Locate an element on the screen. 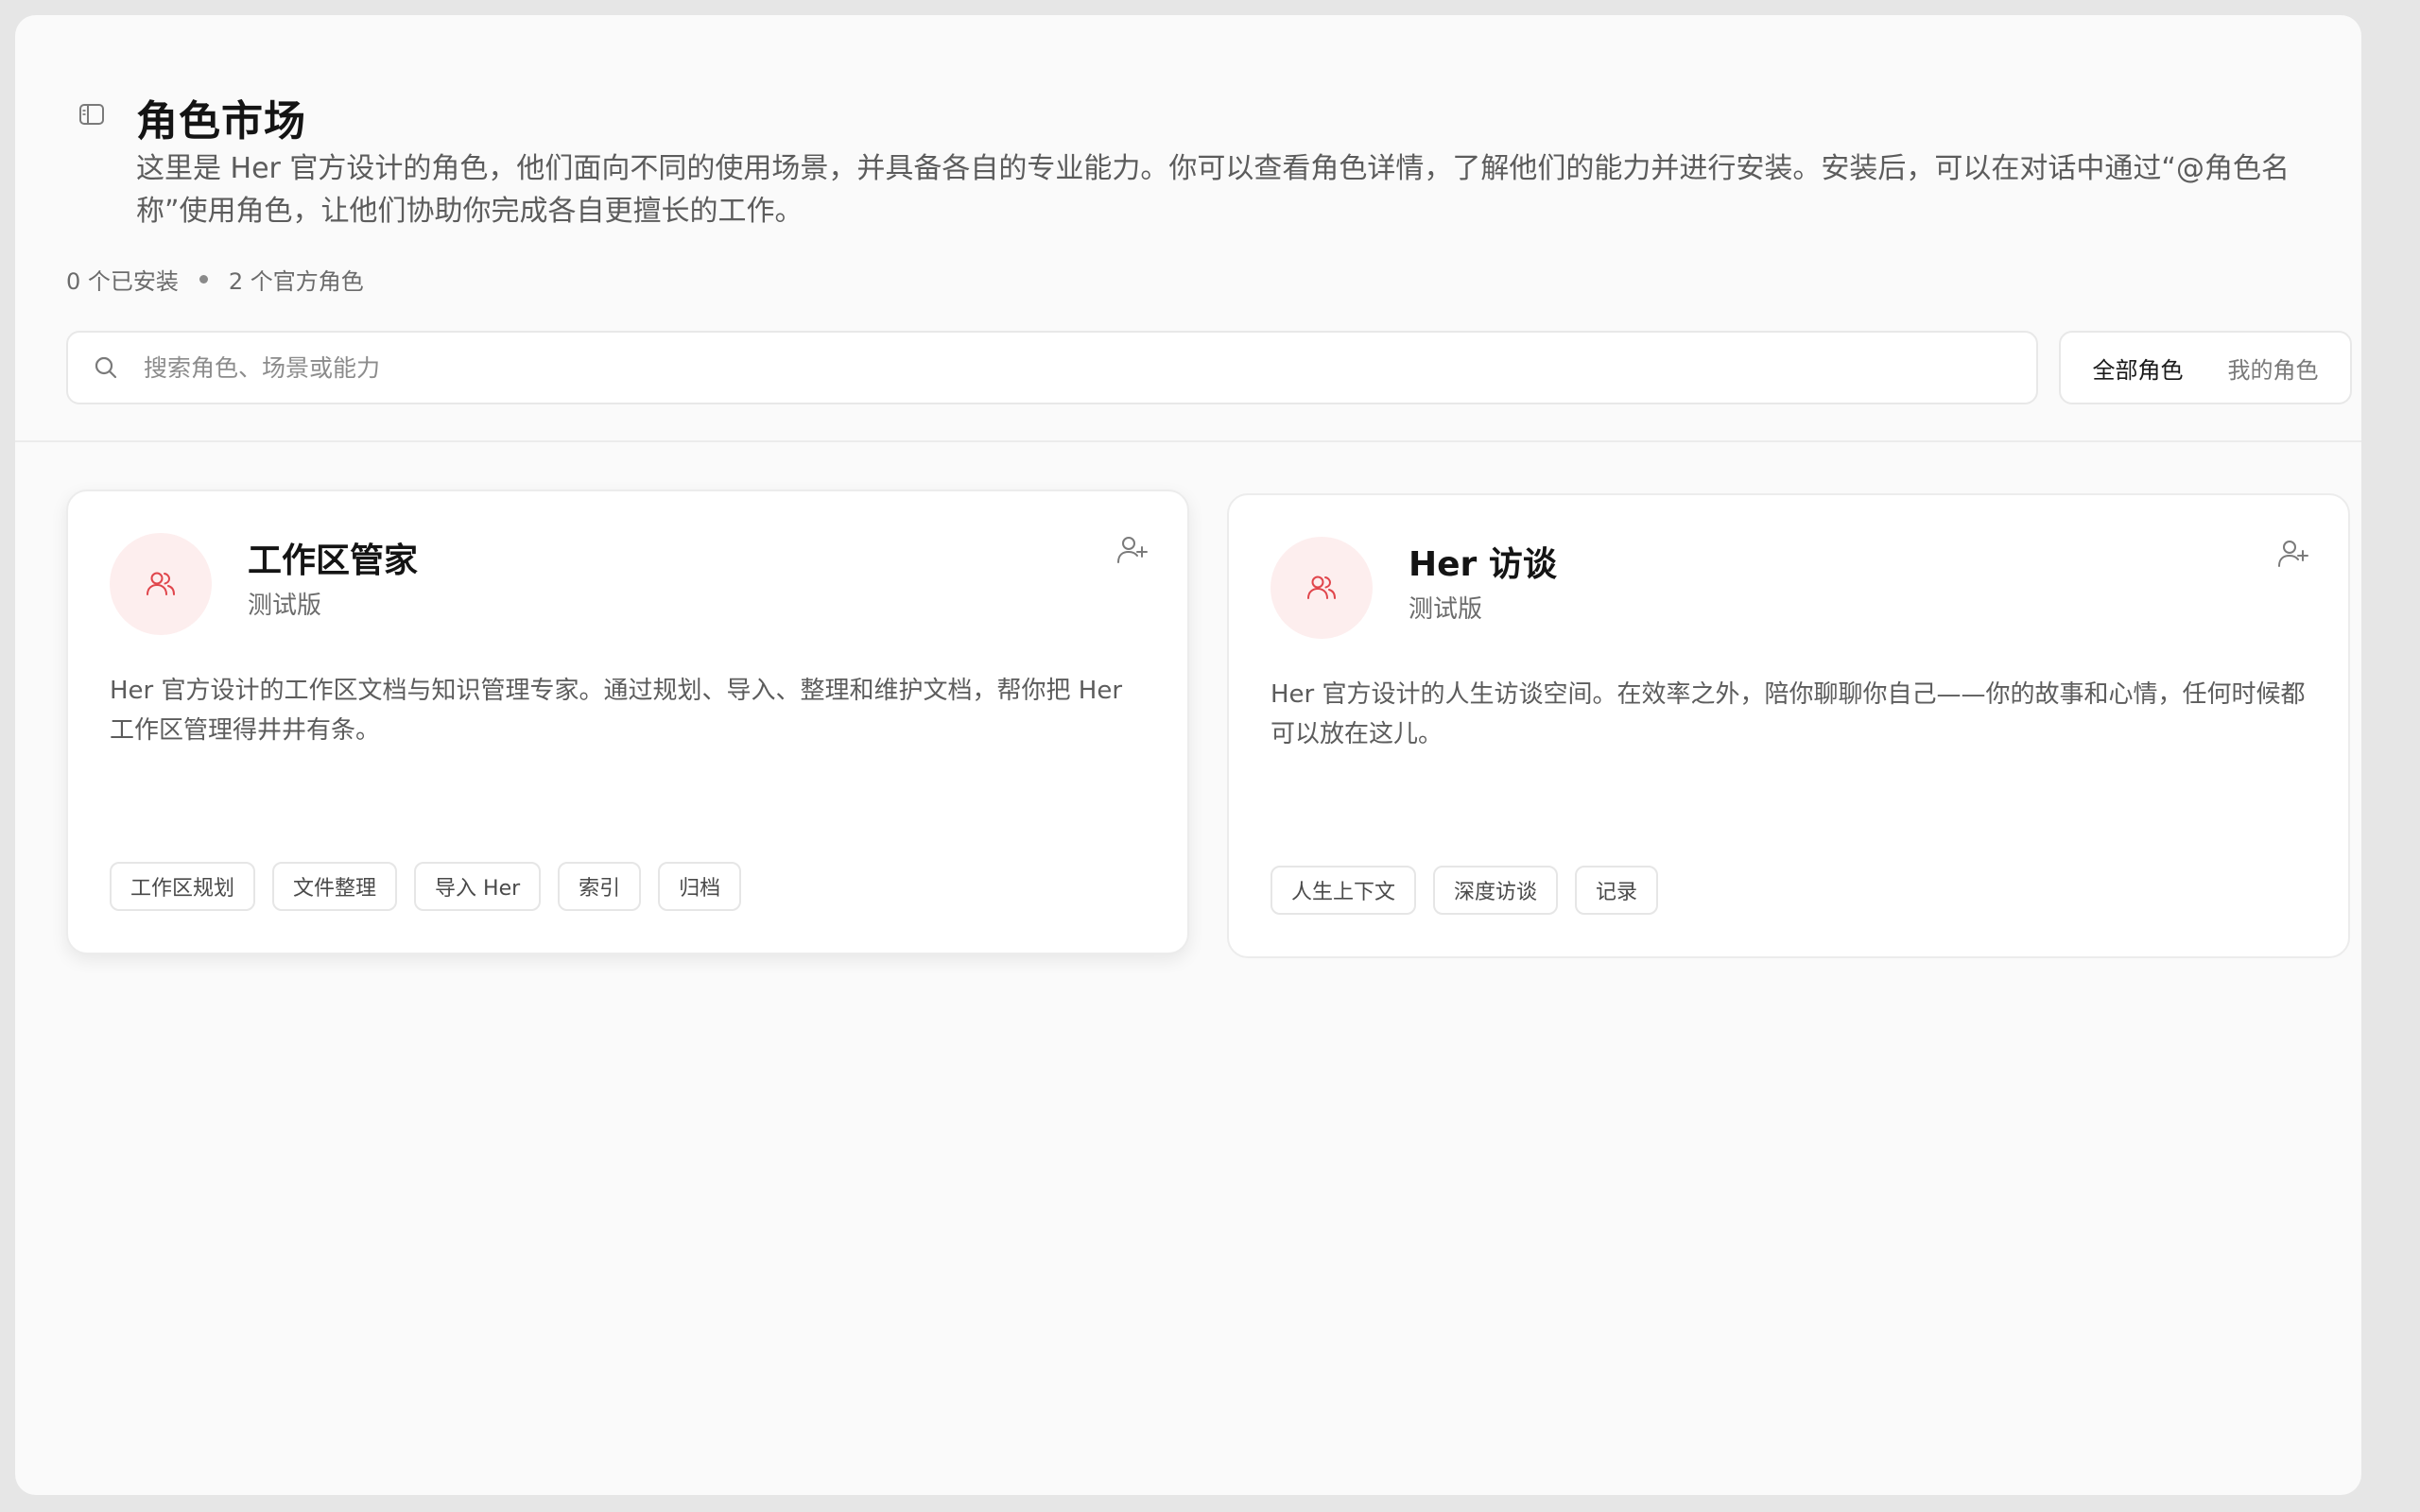  search-box is located at coordinates (1052, 367).